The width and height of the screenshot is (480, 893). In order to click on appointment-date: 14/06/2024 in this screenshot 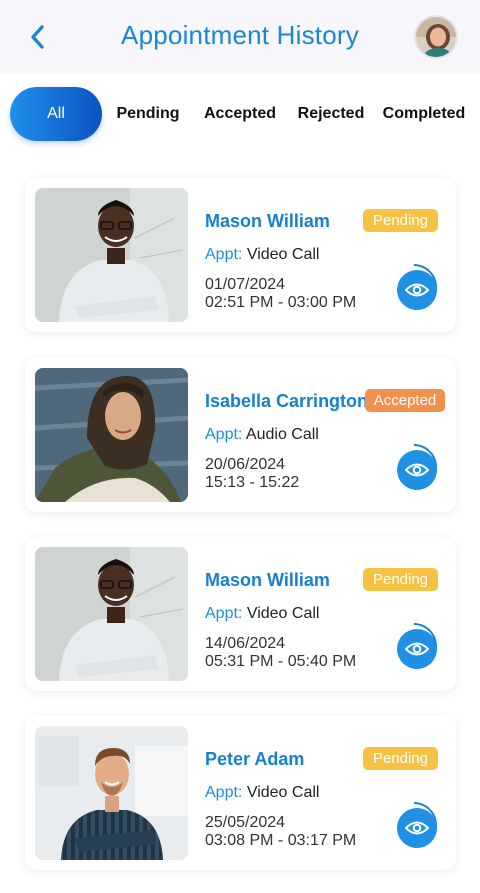, I will do `click(245, 643)`.